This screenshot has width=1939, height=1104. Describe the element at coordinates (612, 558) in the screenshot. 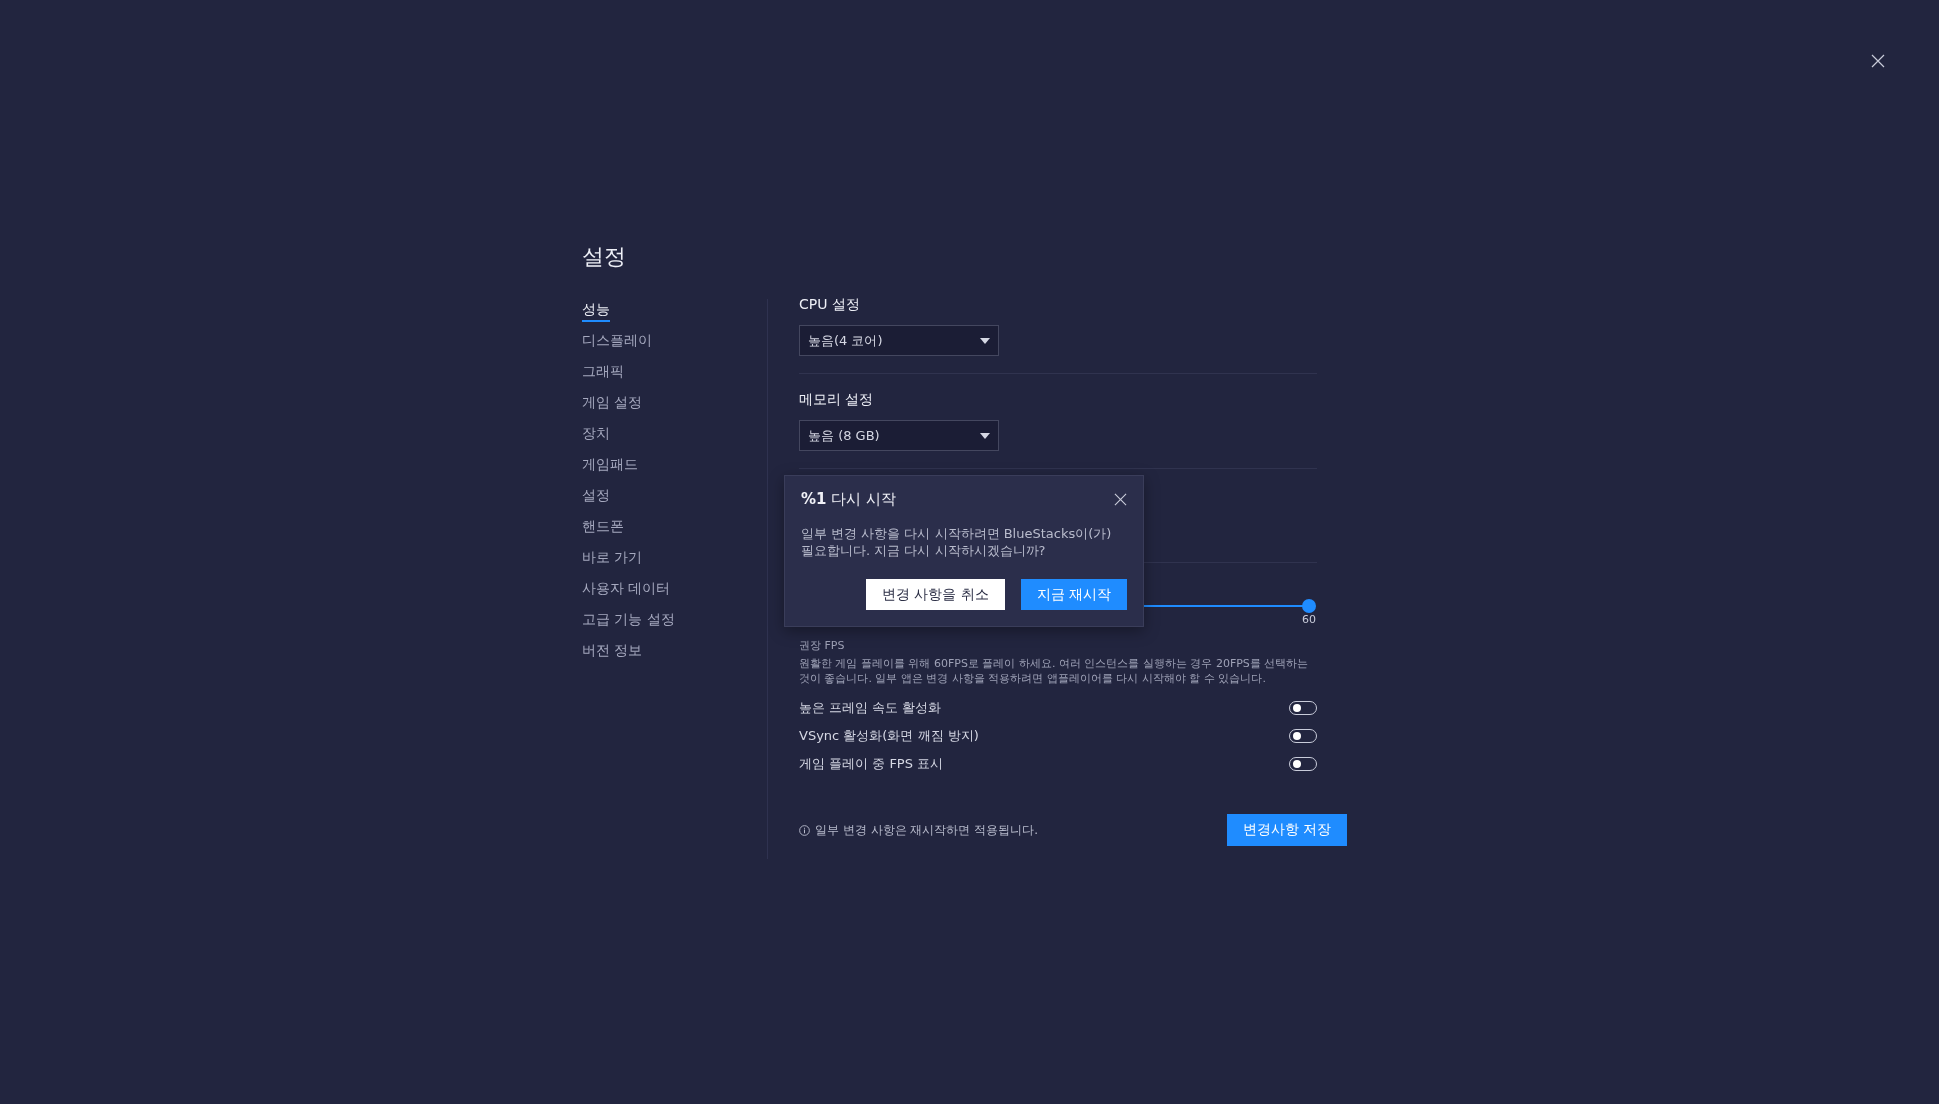

I see `sidebar-item: 바로 가기` at that location.